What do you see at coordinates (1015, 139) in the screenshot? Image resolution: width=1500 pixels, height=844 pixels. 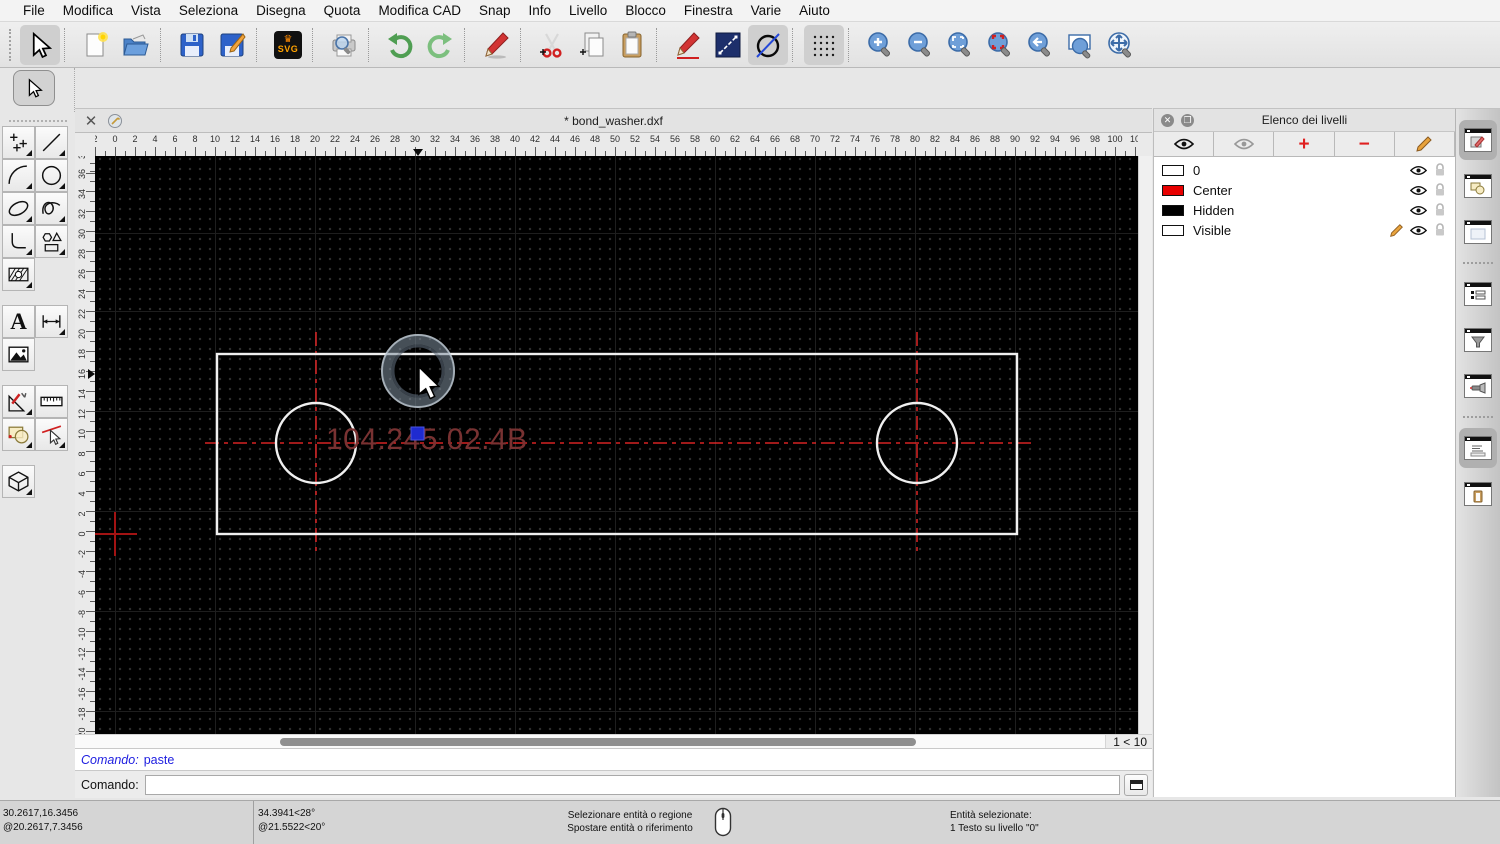 I see `h-ruler-label: 90` at bounding box center [1015, 139].